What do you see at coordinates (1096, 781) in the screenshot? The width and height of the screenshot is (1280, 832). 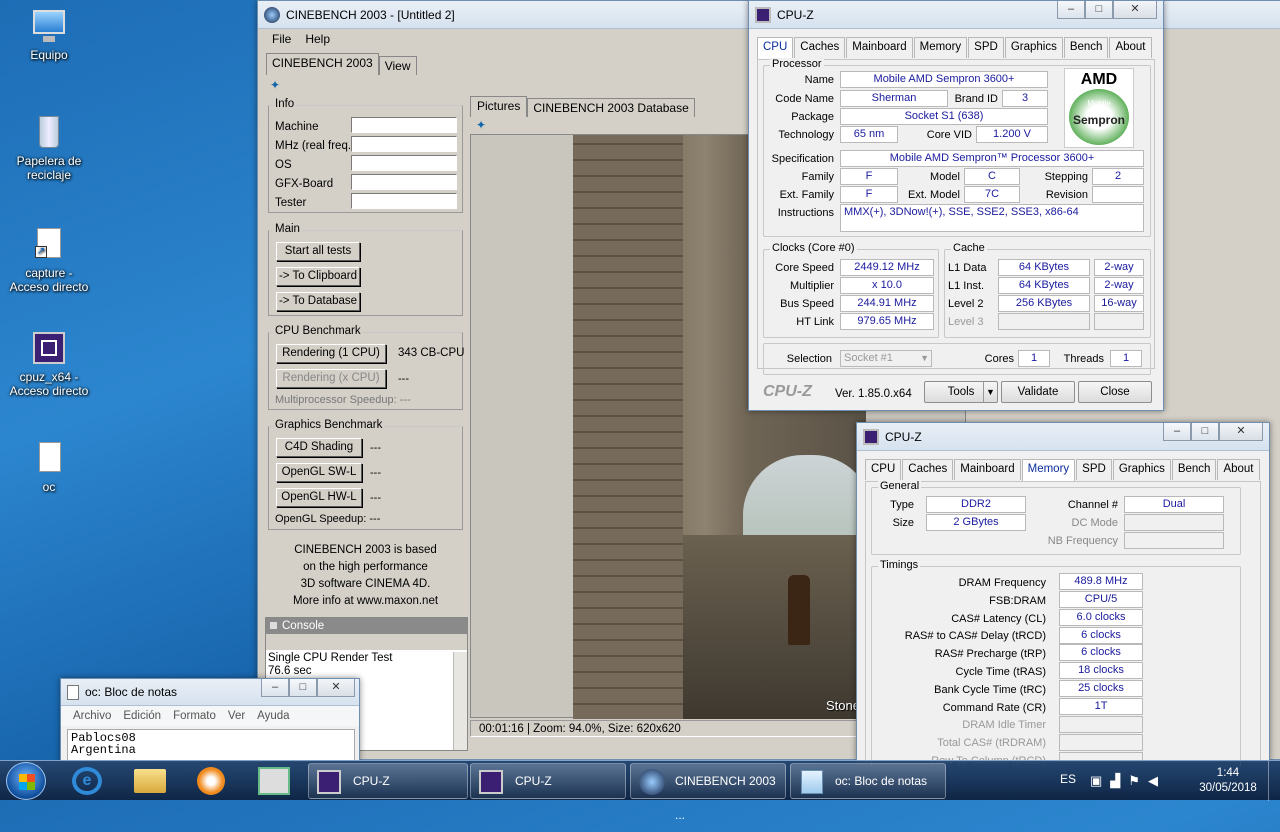 I see `tray-device-icon: ▣` at bounding box center [1096, 781].